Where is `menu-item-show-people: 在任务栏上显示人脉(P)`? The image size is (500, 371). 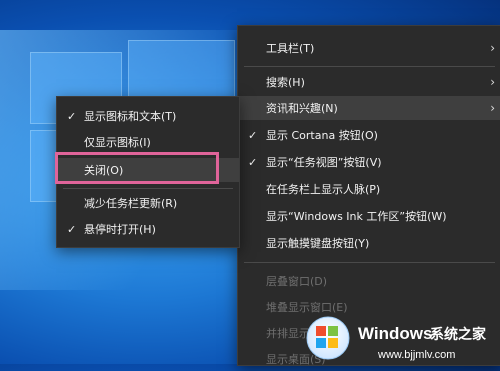 menu-item-show-people: 在任务栏上显示人脉(P) is located at coordinates (369, 189).